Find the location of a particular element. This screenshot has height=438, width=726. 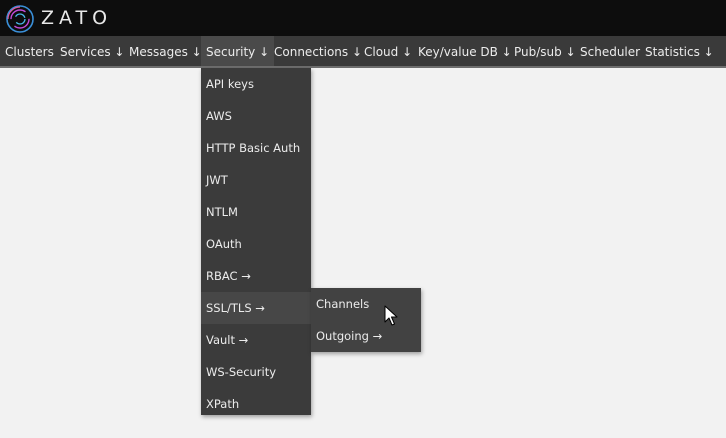

nav-item-security: Security ↓ is located at coordinates (238, 51).